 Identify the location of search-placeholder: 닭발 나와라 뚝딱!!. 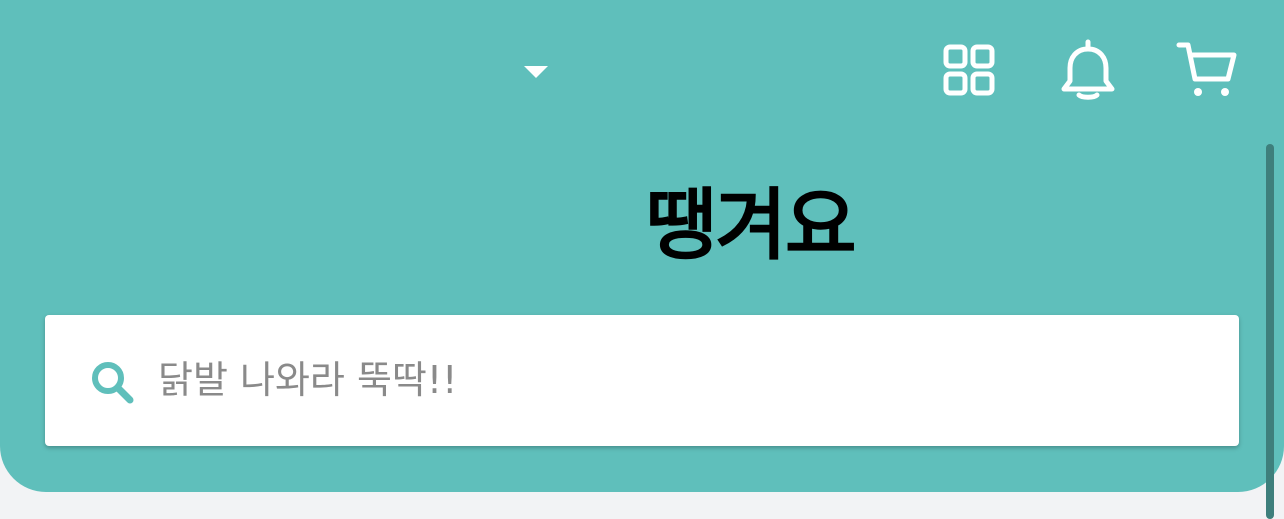
(308, 380).